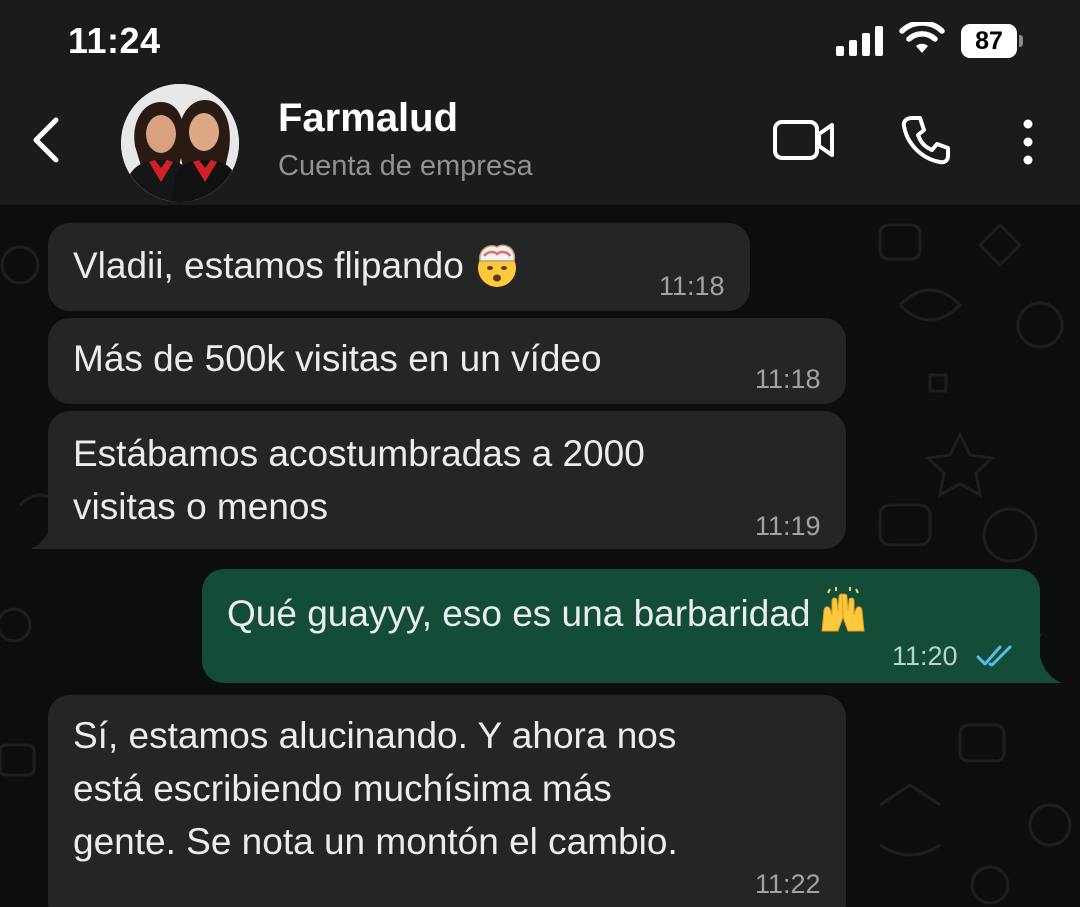  Describe the element at coordinates (926, 140) in the screenshot. I see `phone-call-icon` at that location.